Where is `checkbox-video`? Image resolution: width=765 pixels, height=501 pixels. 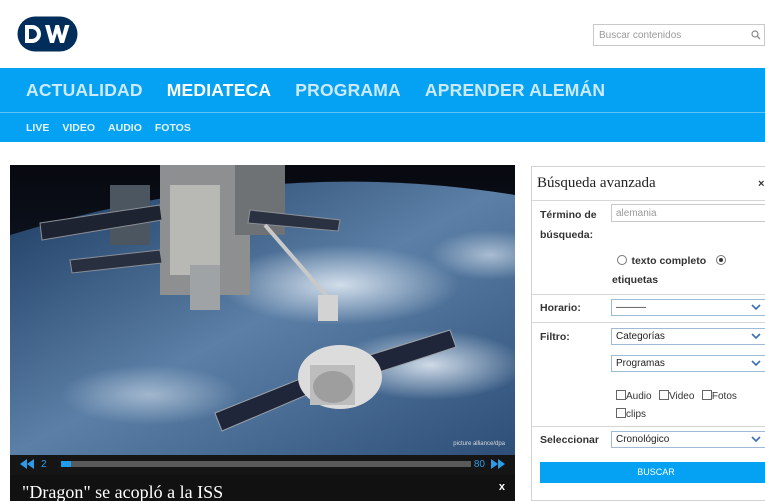
checkbox-video is located at coordinates (664, 395).